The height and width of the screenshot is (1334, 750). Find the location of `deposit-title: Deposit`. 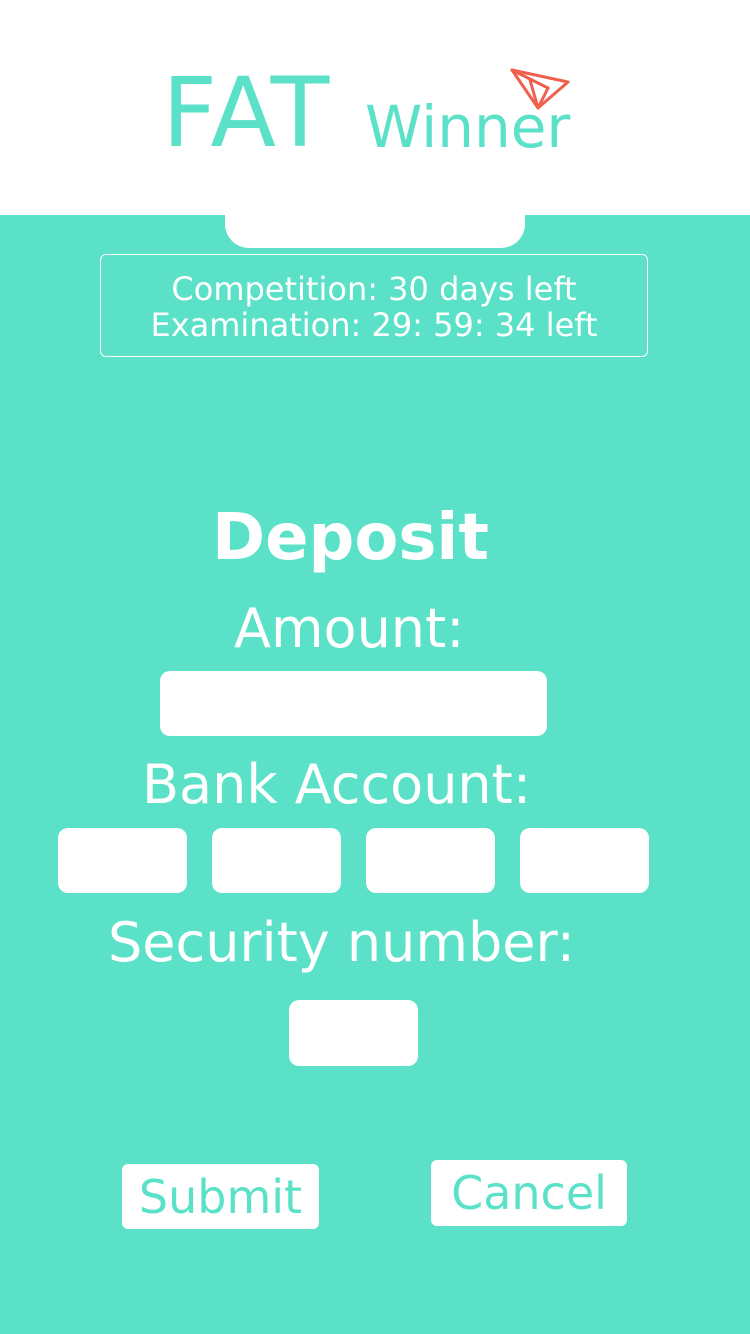

deposit-title: Deposit is located at coordinates (350, 538).